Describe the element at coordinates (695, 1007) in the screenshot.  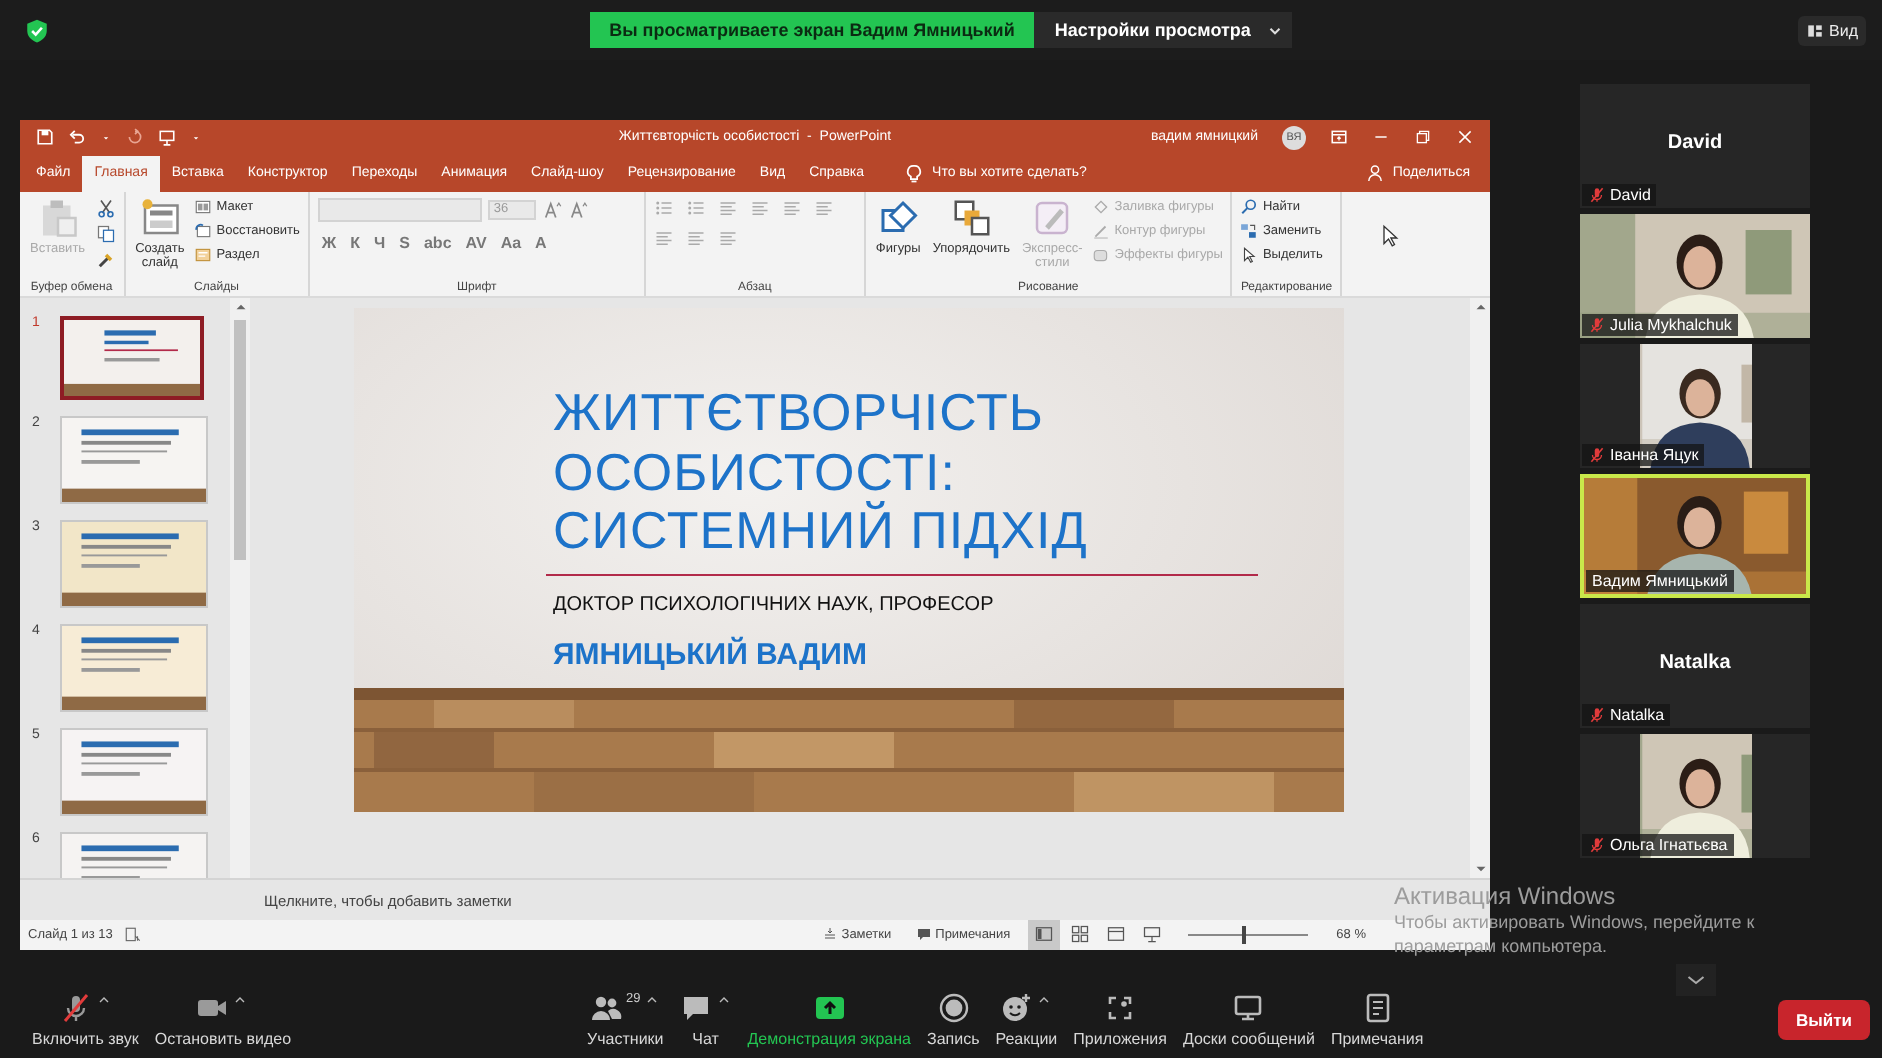
I see `chat-icon` at that location.